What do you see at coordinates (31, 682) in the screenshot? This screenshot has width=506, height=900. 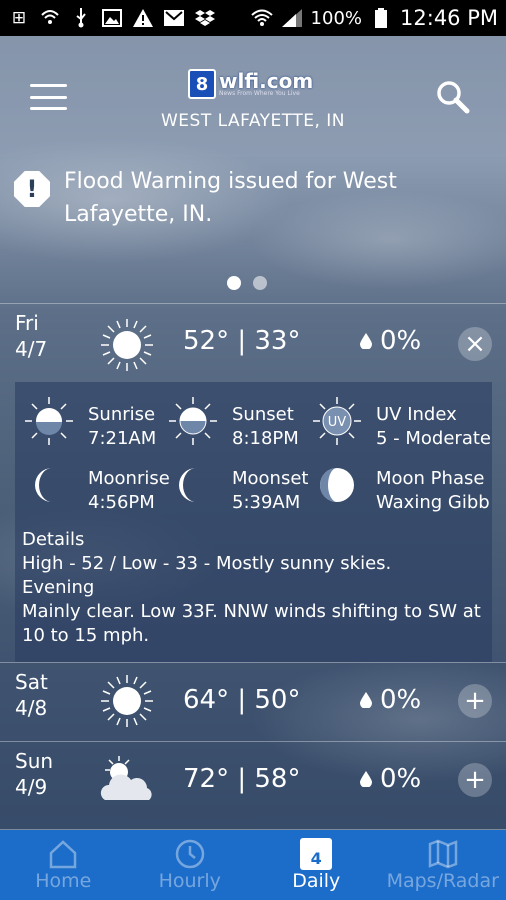 I see `day-name: Sat` at bounding box center [31, 682].